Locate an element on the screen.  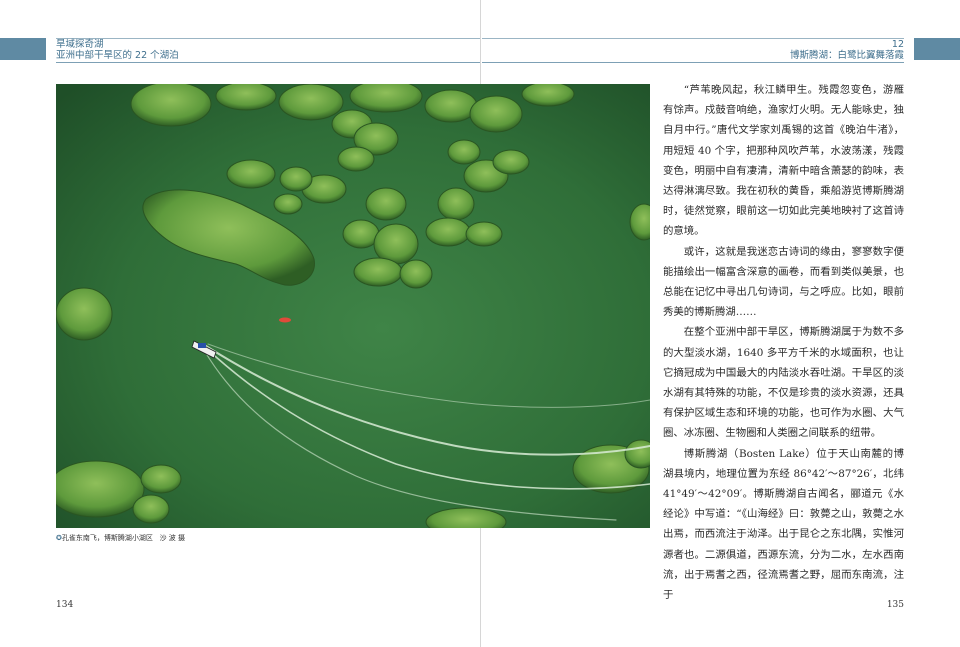
photo-caption: ✪孔雀东南飞，博斯腾湖小湖区 沙 波 摄 is located at coordinates (120, 538).